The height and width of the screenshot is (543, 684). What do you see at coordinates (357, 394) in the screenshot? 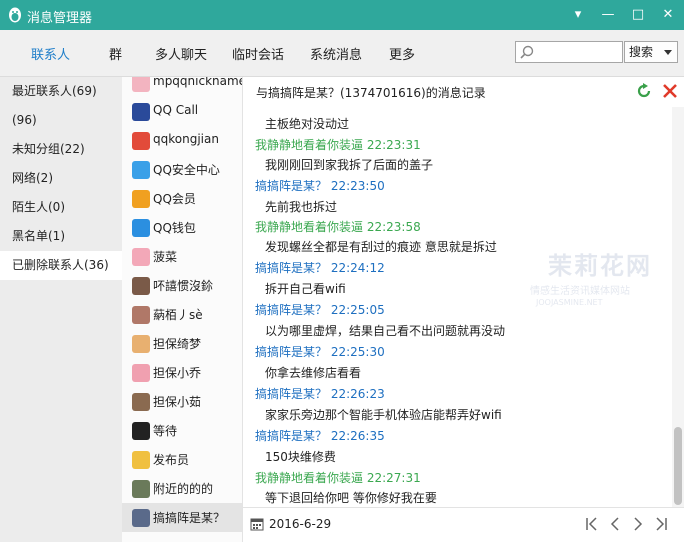
I see `message-time: 22:26:23` at bounding box center [357, 394].